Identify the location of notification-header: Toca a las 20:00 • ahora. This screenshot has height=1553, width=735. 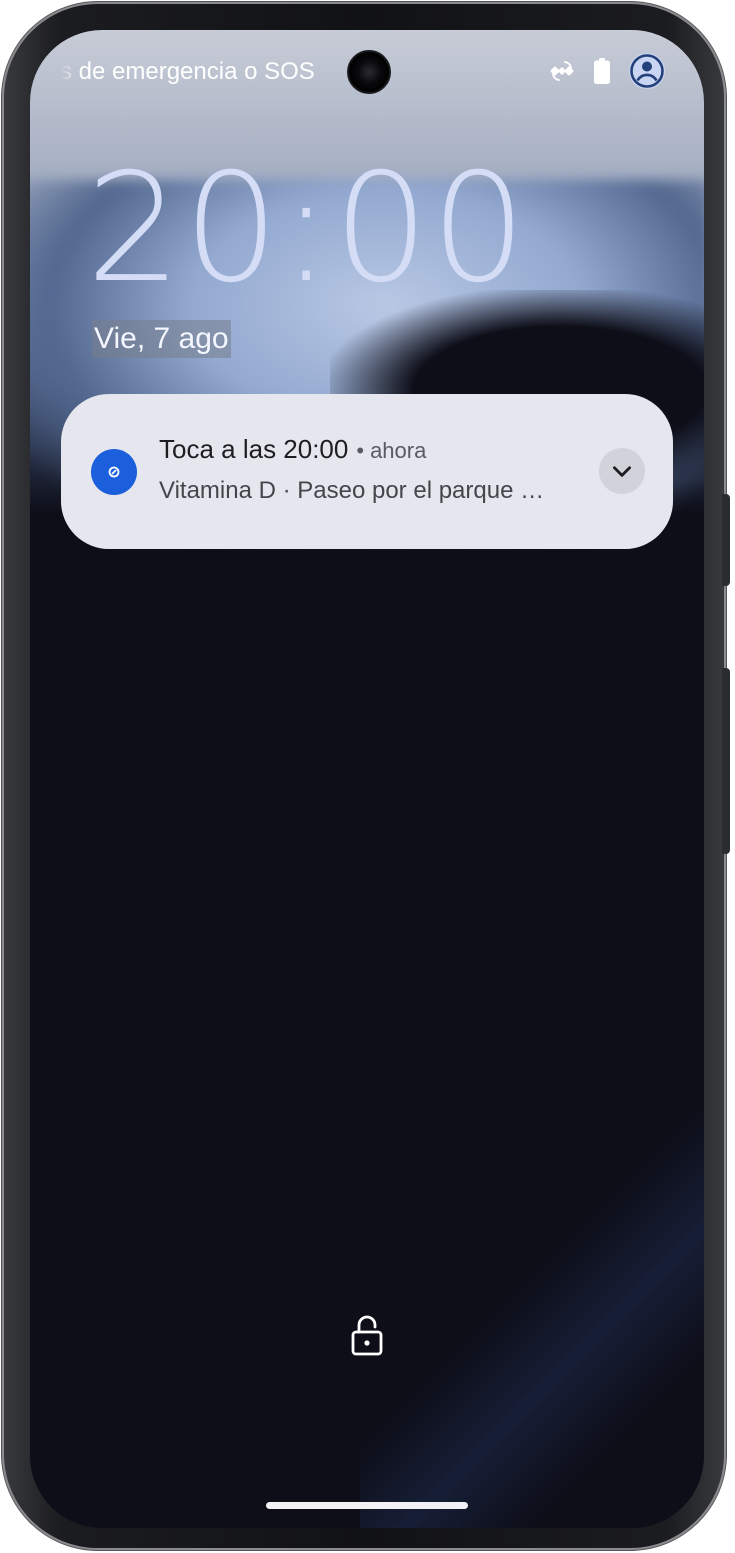
(292, 449).